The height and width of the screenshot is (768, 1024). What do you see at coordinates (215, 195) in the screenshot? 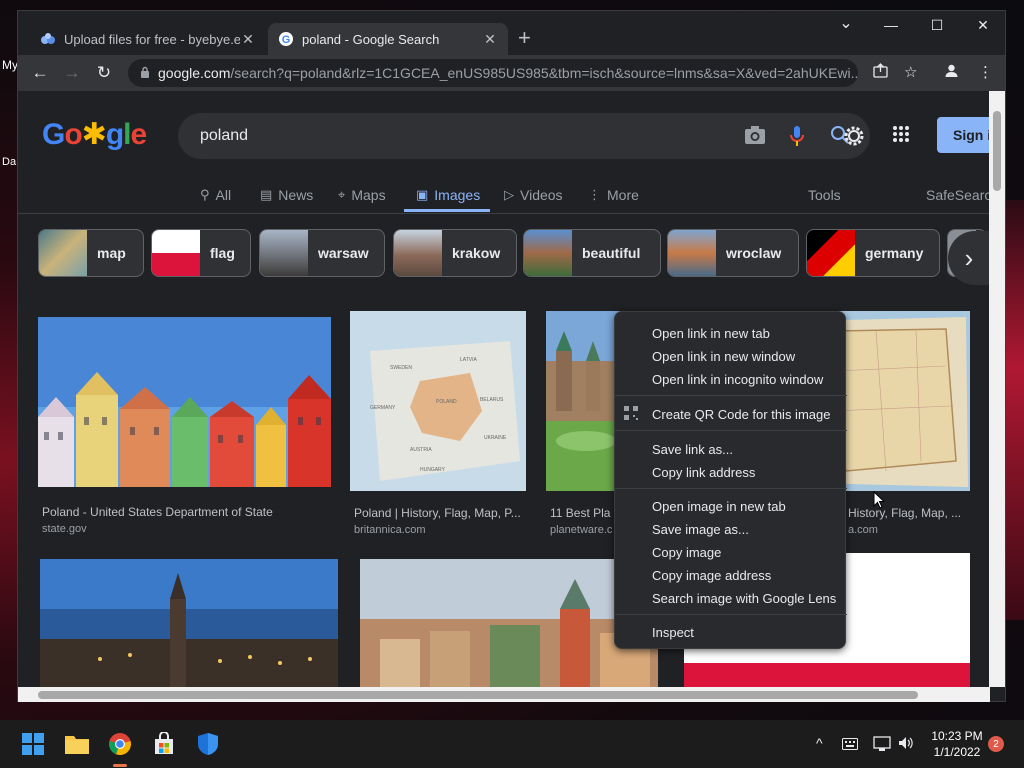
I see `tab-all: ⚲ All` at bounding box center [215, 195].